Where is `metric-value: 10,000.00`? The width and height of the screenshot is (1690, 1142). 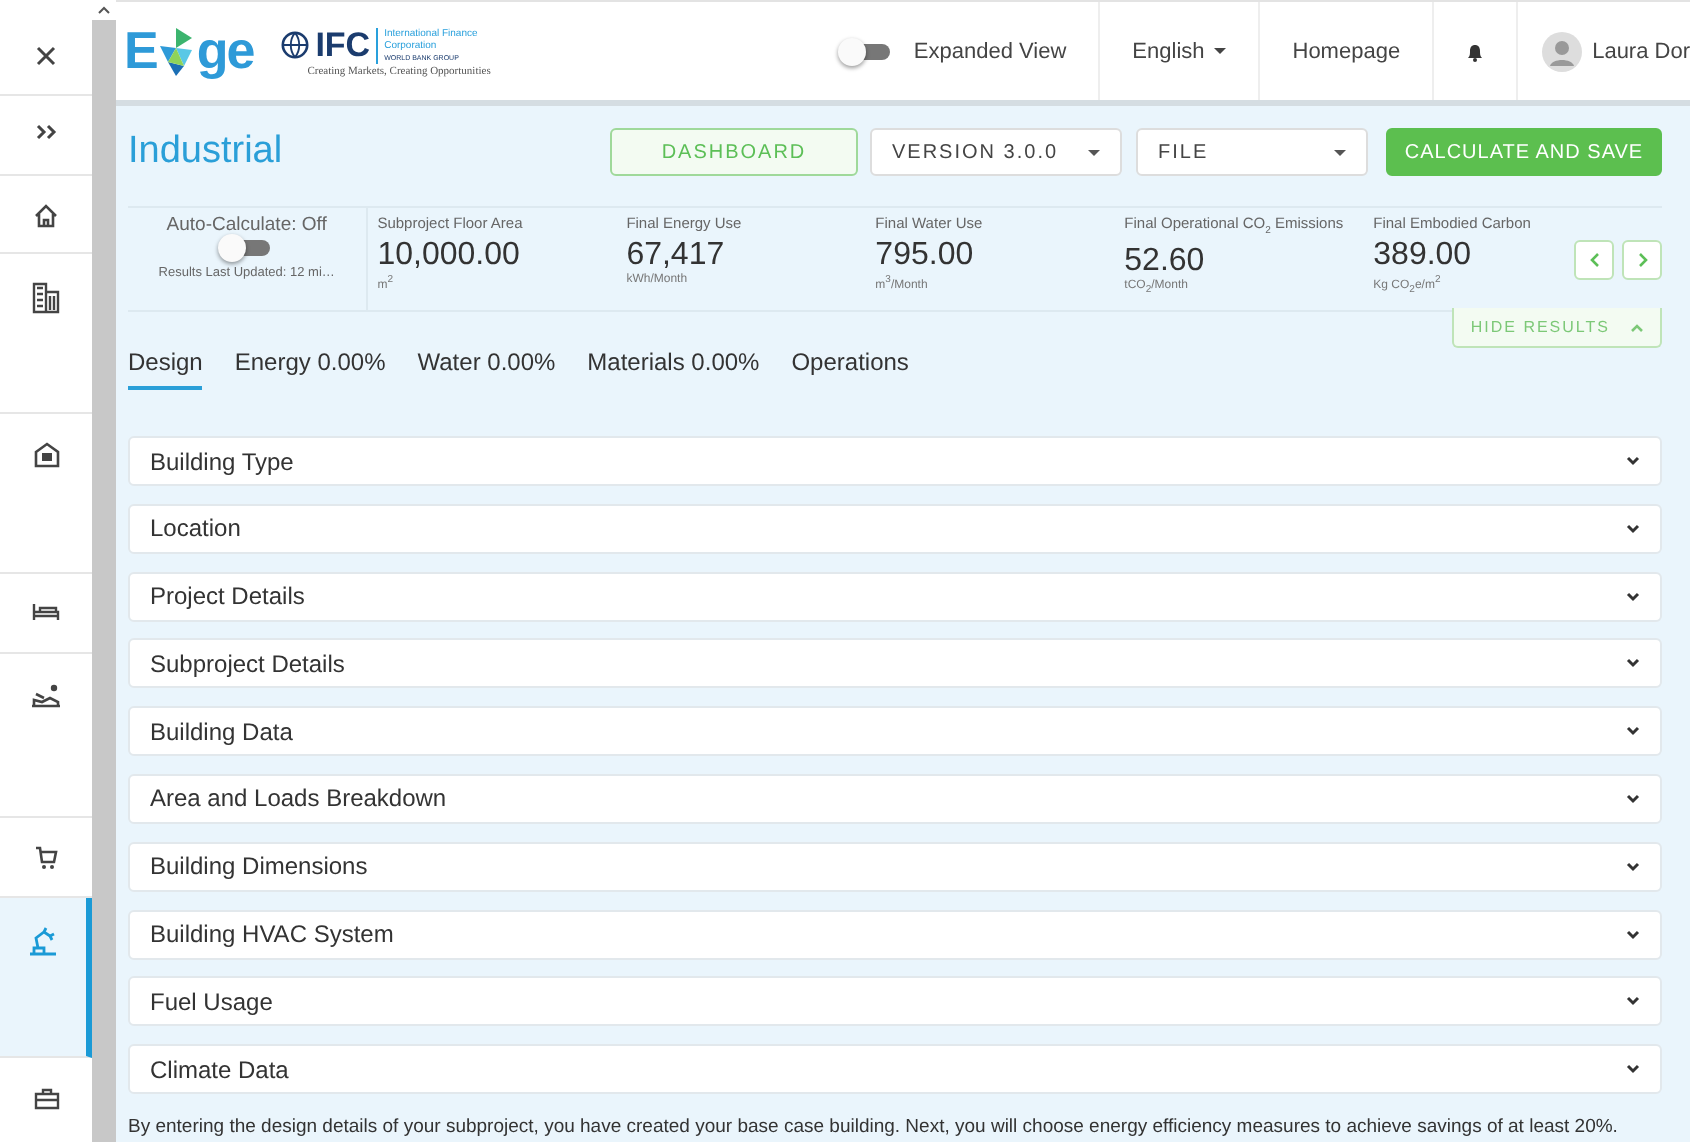
metric-value: 10,000.00 is located at coordinates (448, 256).